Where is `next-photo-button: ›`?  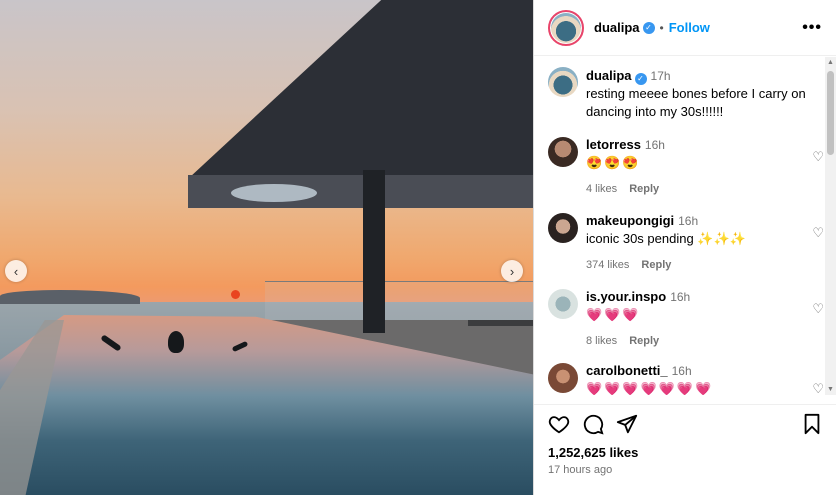
next-photo-button: › is located at coordinates (512, 271).